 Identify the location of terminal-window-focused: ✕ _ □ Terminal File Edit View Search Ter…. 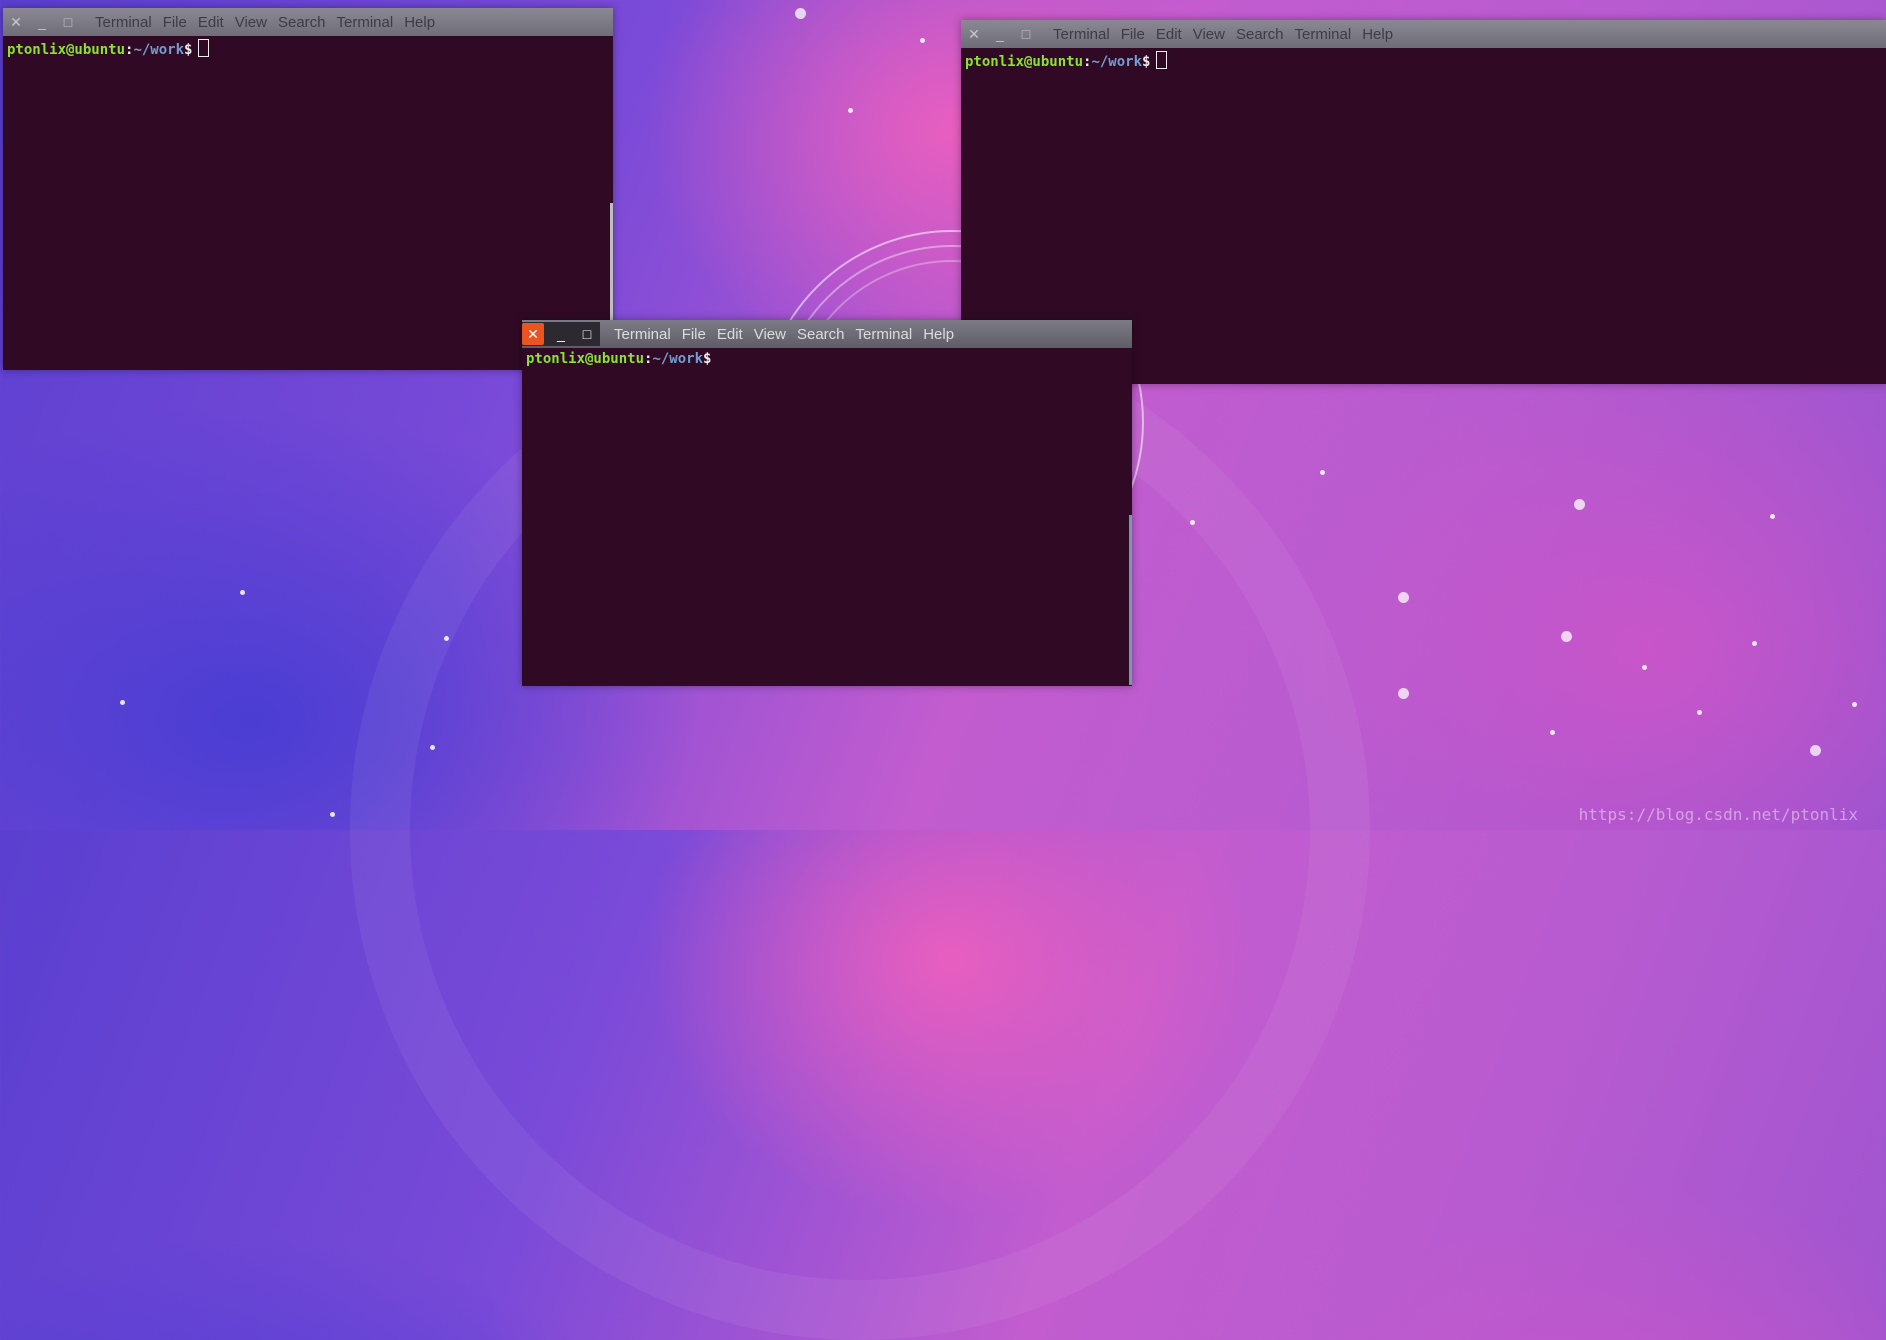
(827, 503).